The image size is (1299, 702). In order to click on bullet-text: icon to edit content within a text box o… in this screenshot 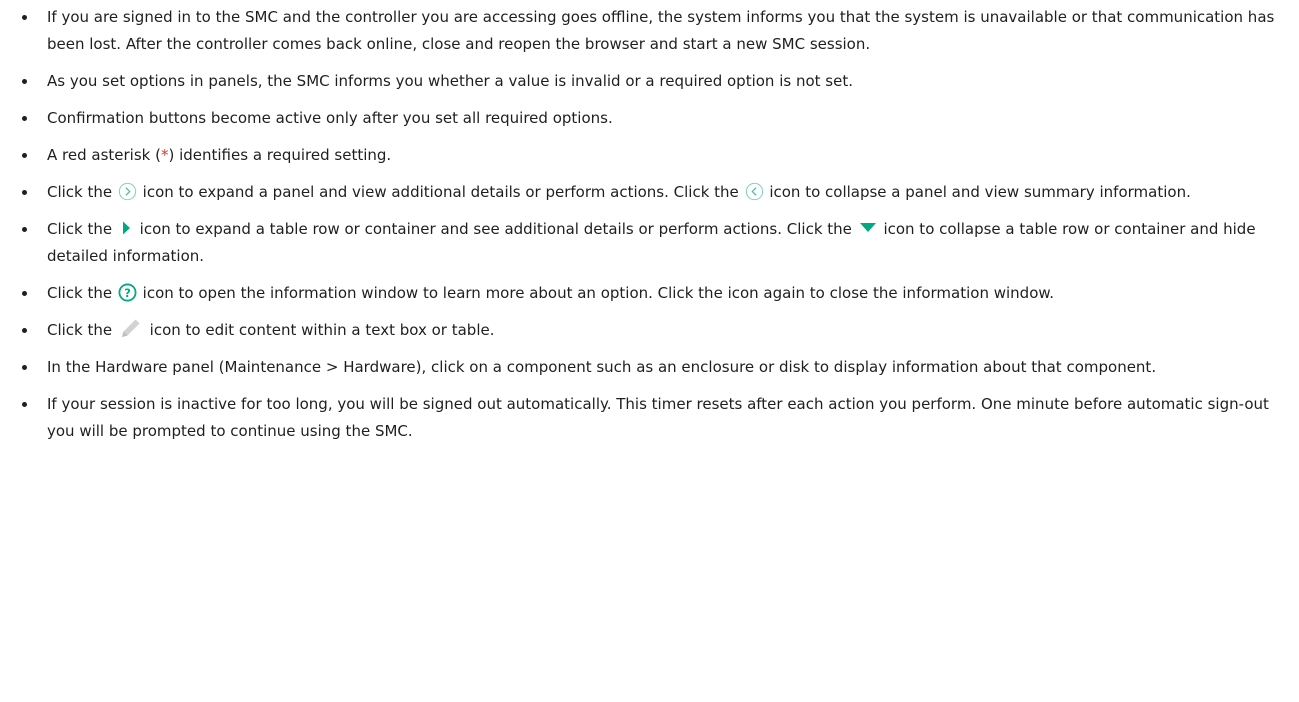, I will do `click(319, 330)`.